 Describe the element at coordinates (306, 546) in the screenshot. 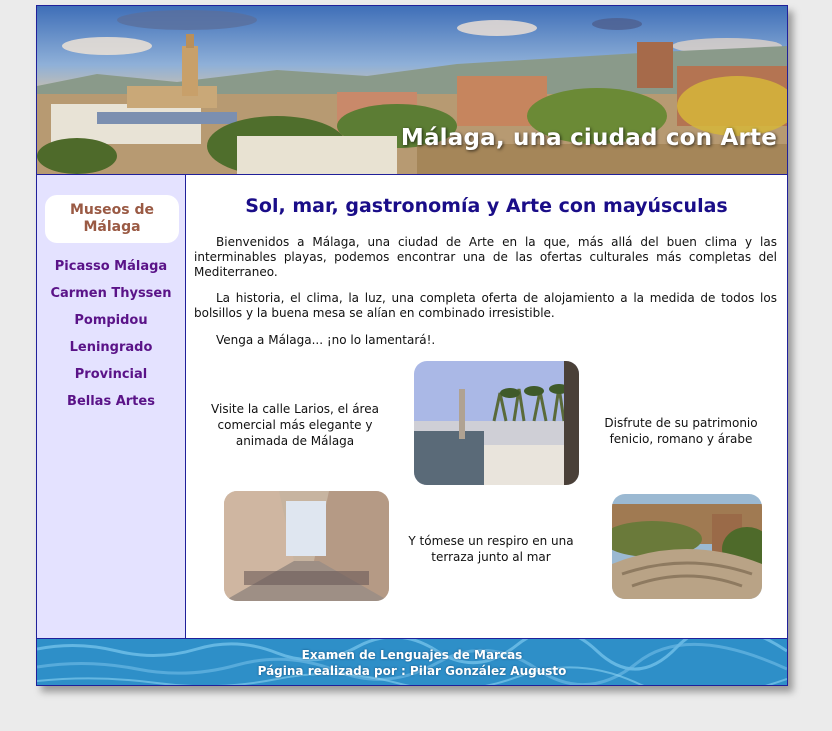

I see `larios-street-photo` at that location.